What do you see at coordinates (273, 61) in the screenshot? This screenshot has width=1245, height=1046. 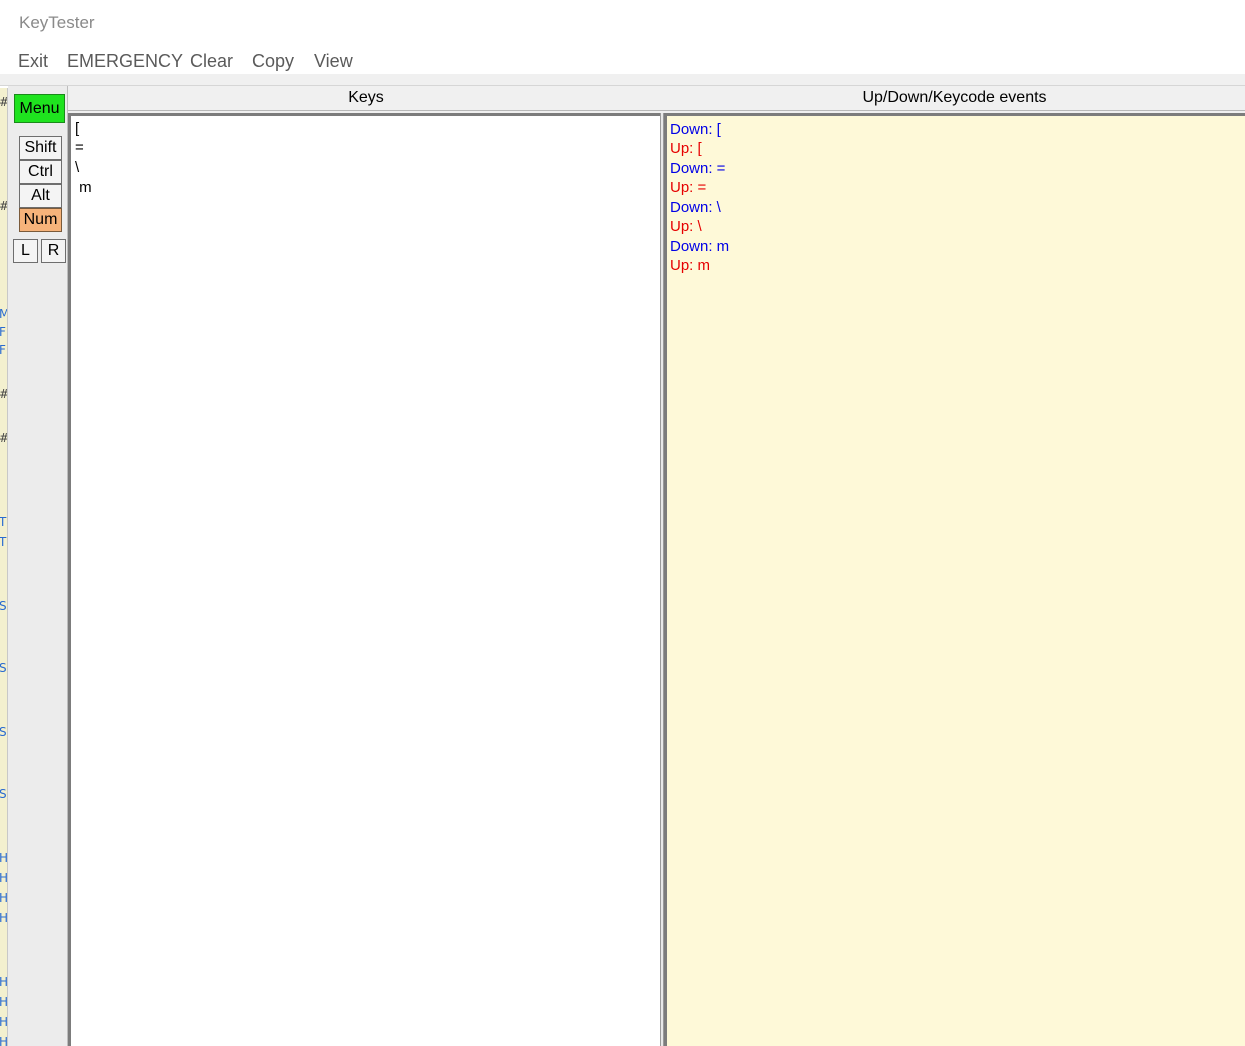 I see `menu-copy: Copy` at bounding box center [273, 61].